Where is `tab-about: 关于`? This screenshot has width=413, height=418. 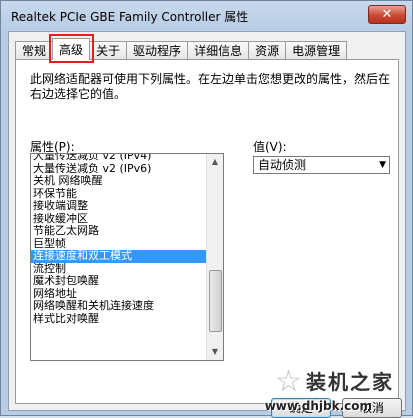 tab-about: 关于 is located at coordinates (108, 50).